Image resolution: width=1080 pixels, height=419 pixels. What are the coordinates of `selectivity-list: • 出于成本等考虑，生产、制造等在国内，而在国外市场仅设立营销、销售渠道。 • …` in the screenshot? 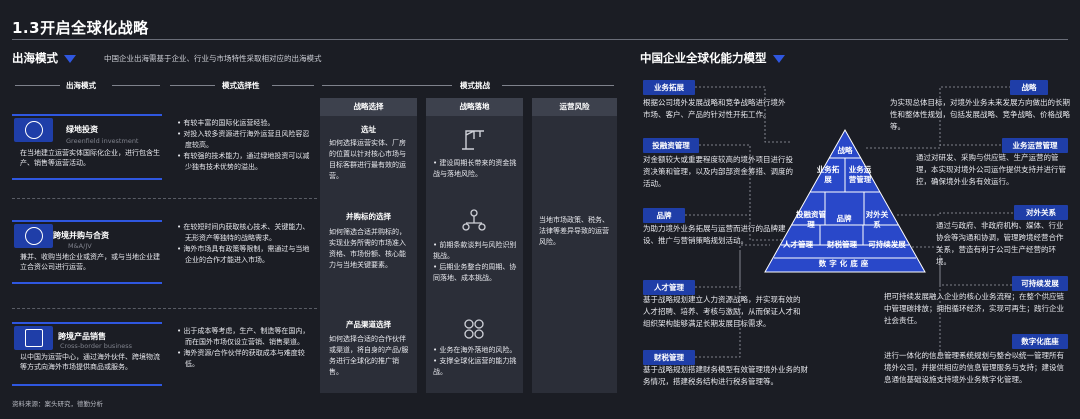 It's located at (244, 348).